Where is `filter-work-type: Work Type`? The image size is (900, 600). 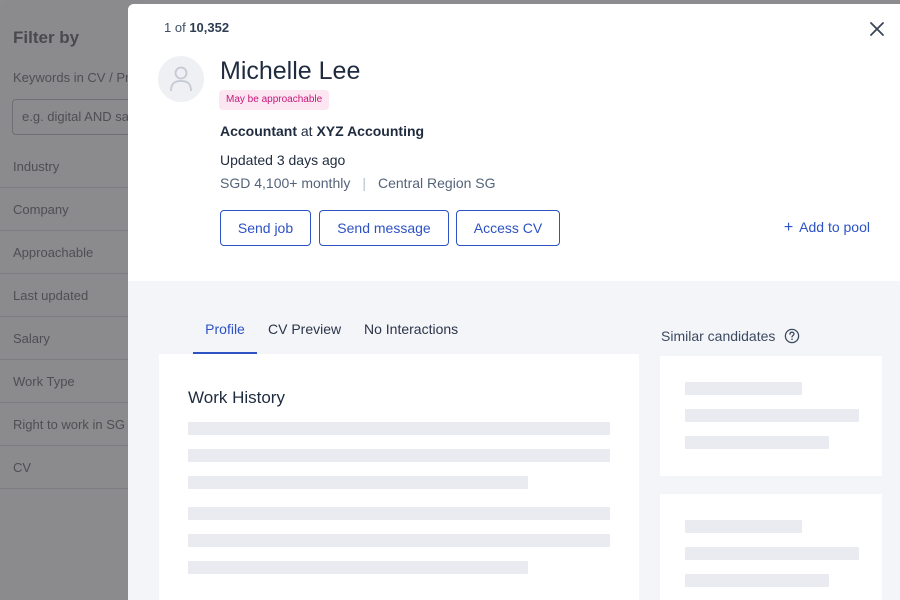 filter-work-type: Work Type is located at coordinates (70, 381).